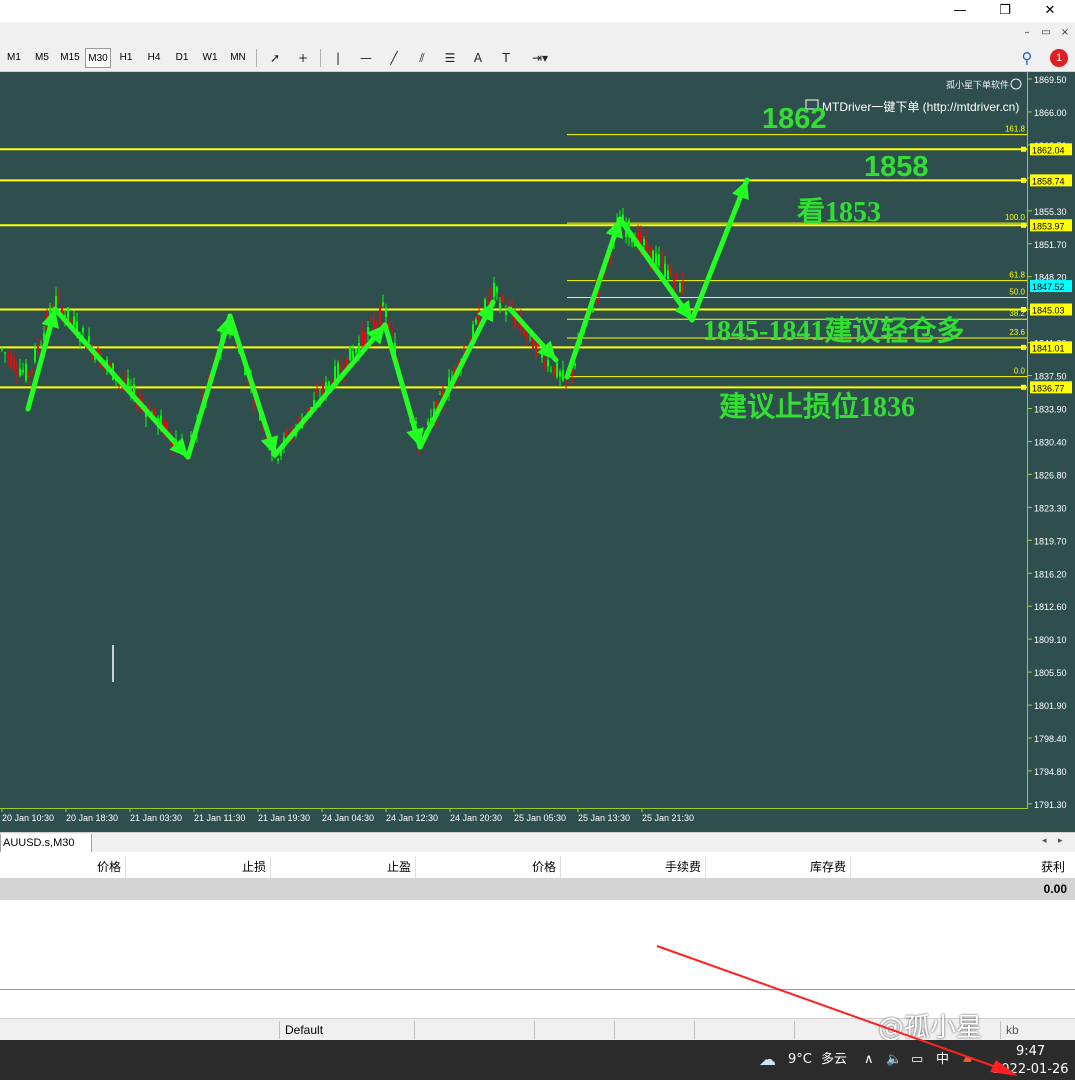 The image size is (1075, 1080). I want to click on symbol-tab-auusd: AUUSD.s,M30, so click(46, 843).